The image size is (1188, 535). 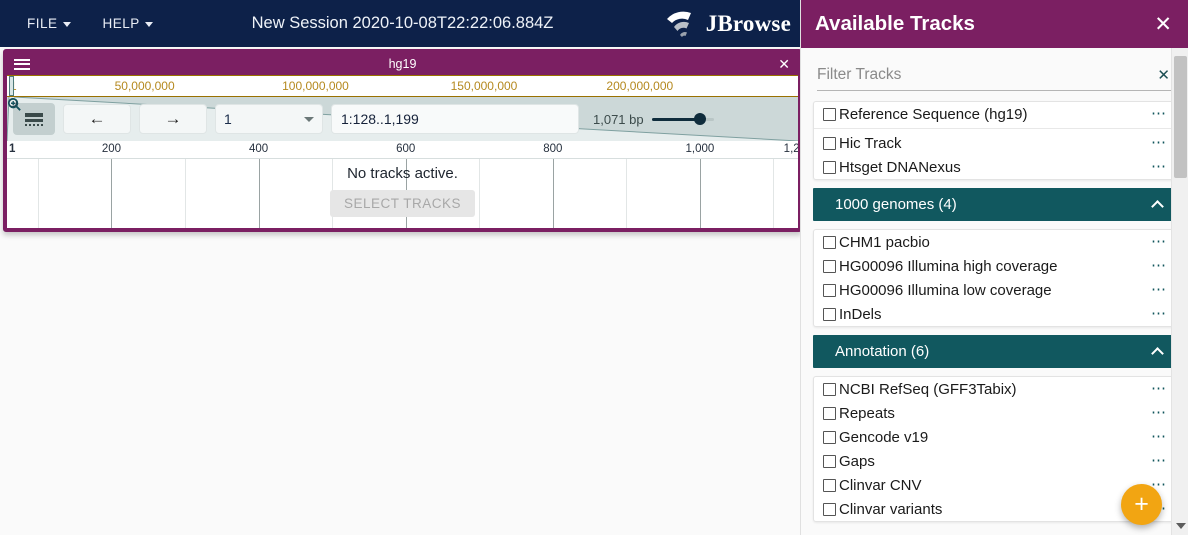 I want to click on filter-tracks-field: Filter Tracks ✕, so click(x=994, y=78).